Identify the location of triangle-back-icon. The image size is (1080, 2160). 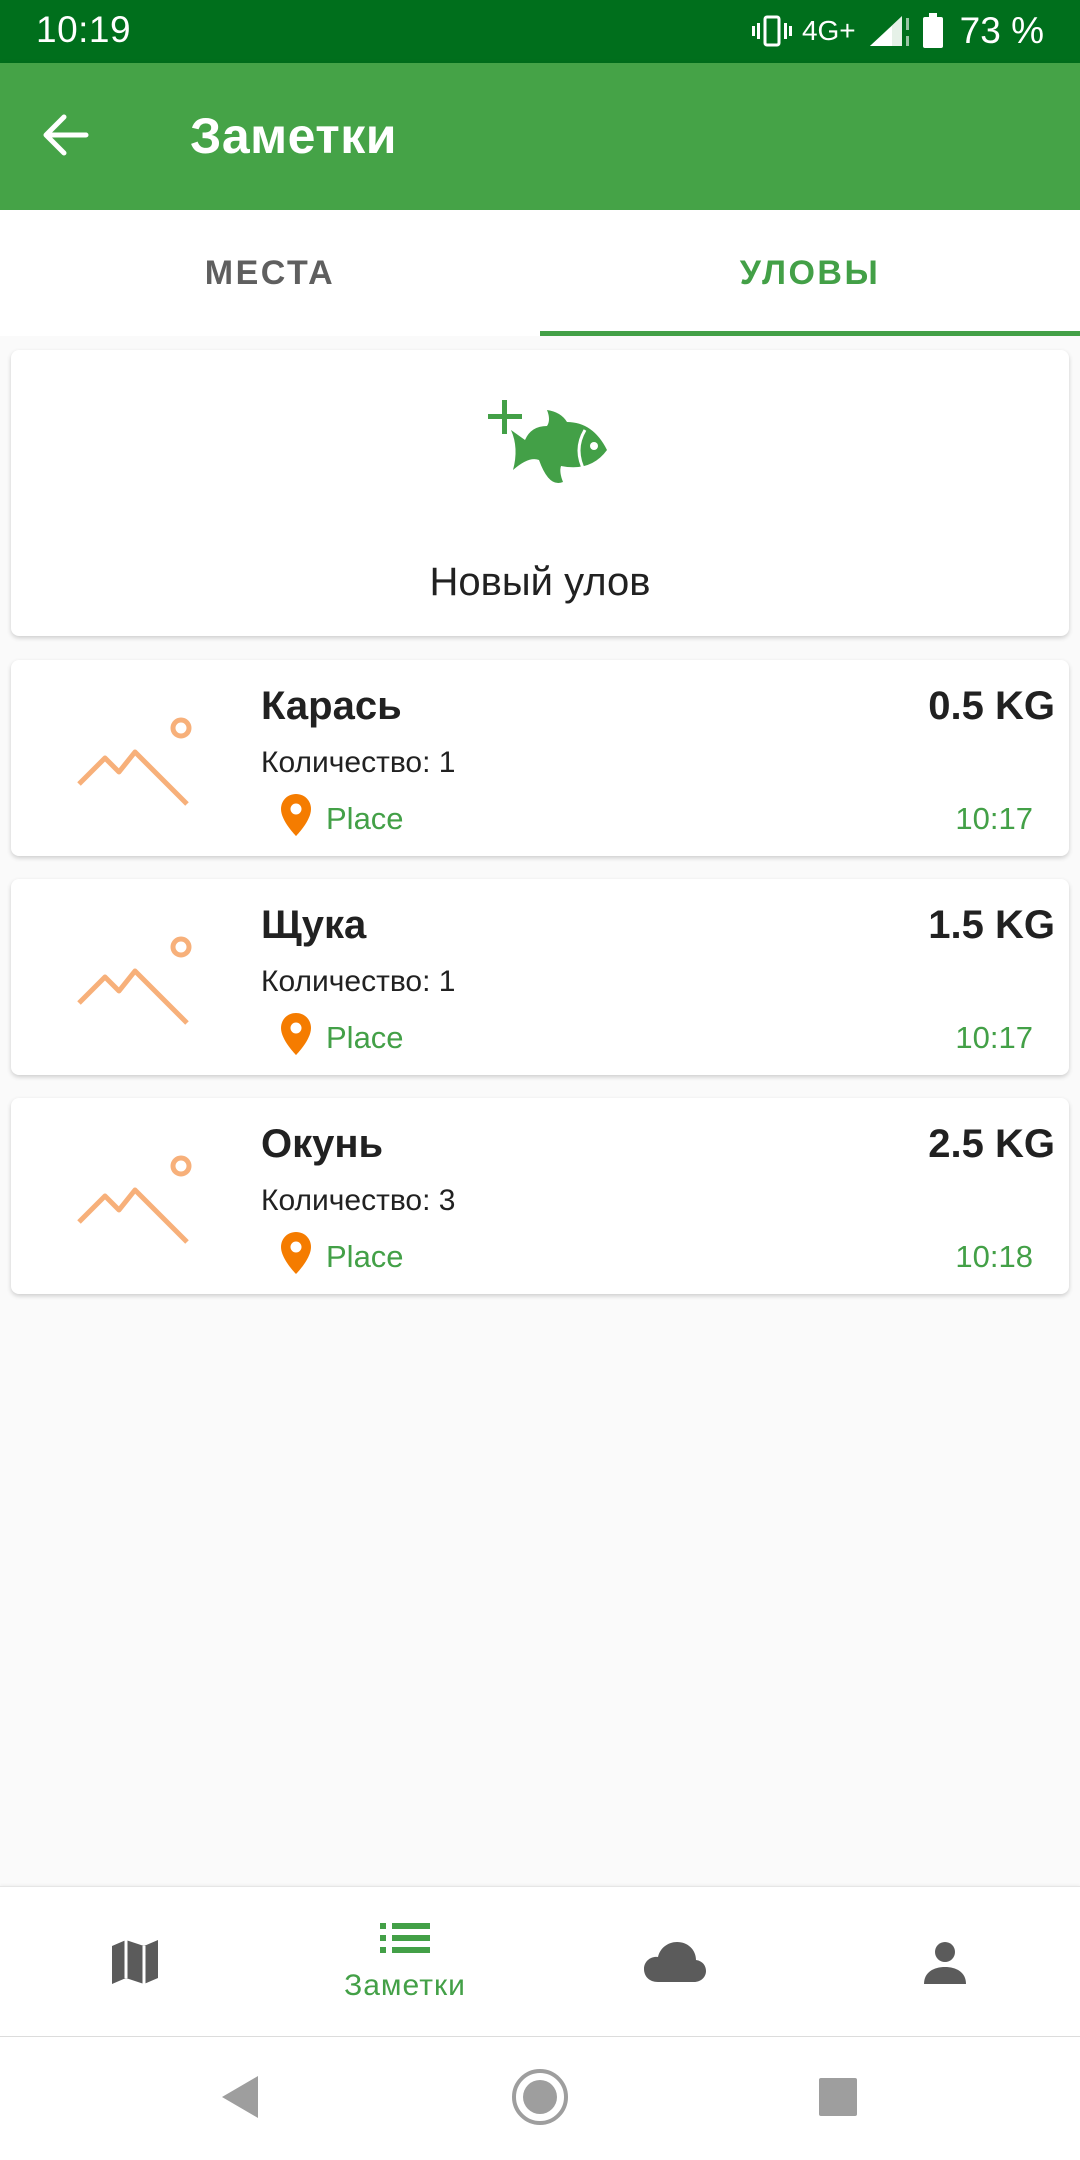
(240, 2099).